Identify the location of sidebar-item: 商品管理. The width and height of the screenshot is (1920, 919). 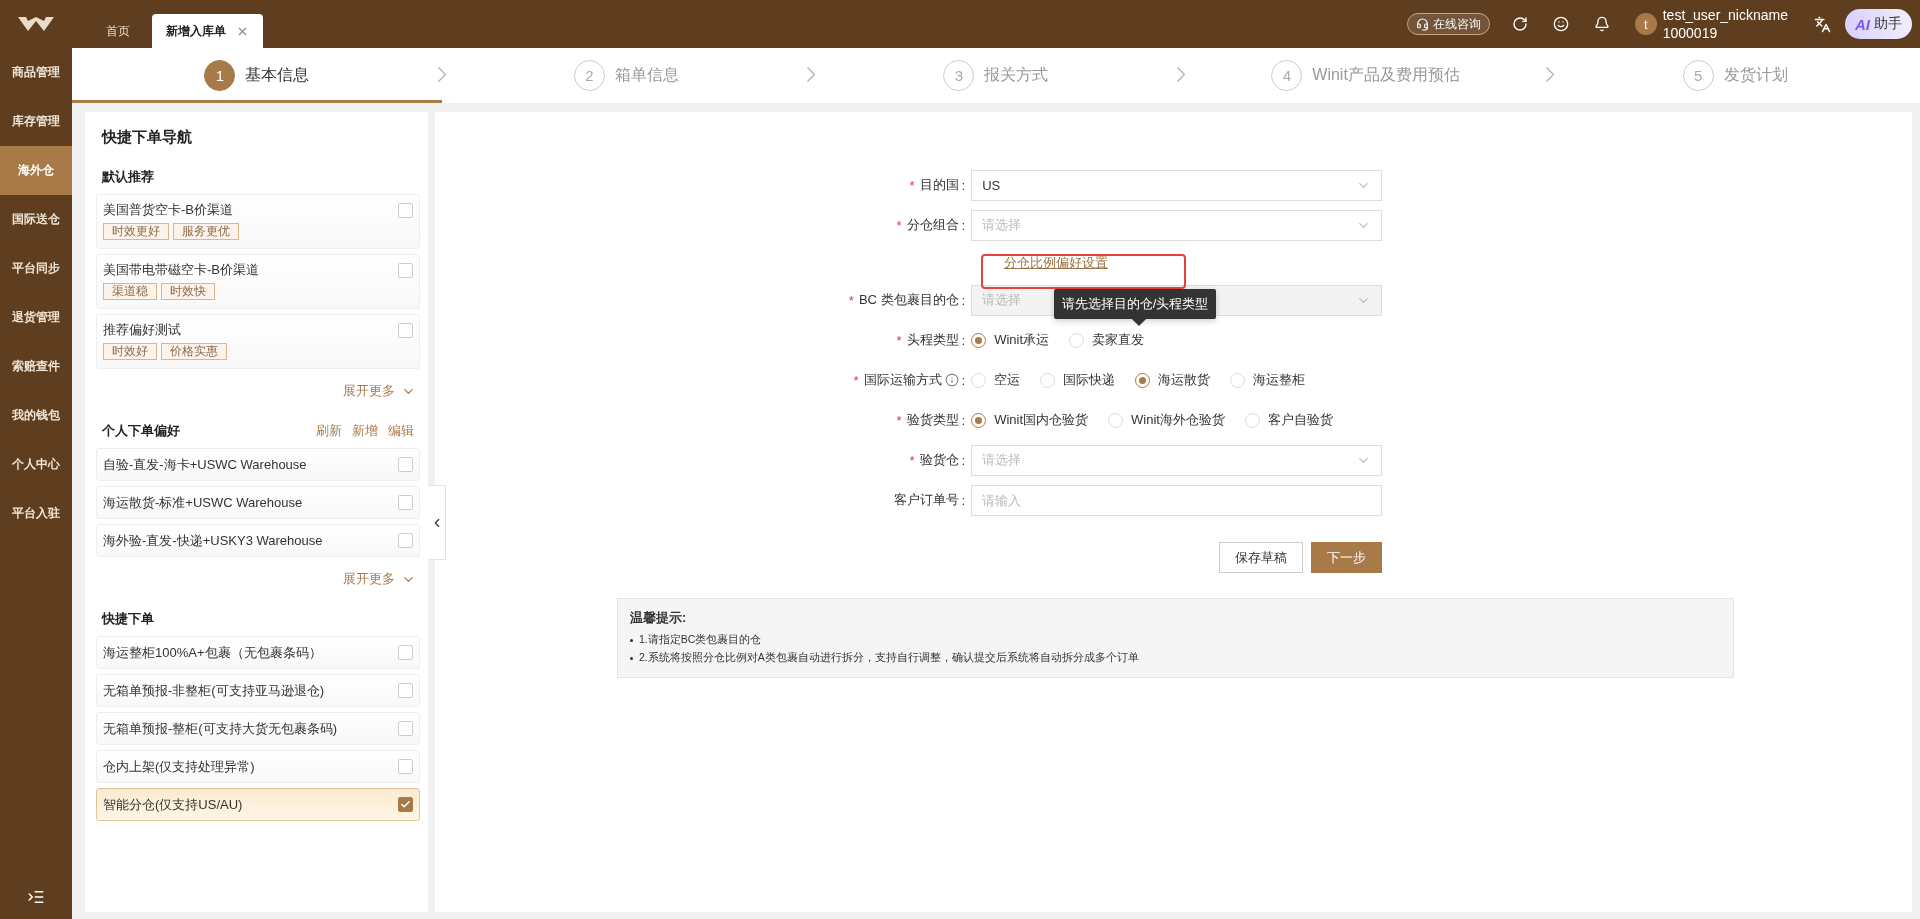
(36, 72).